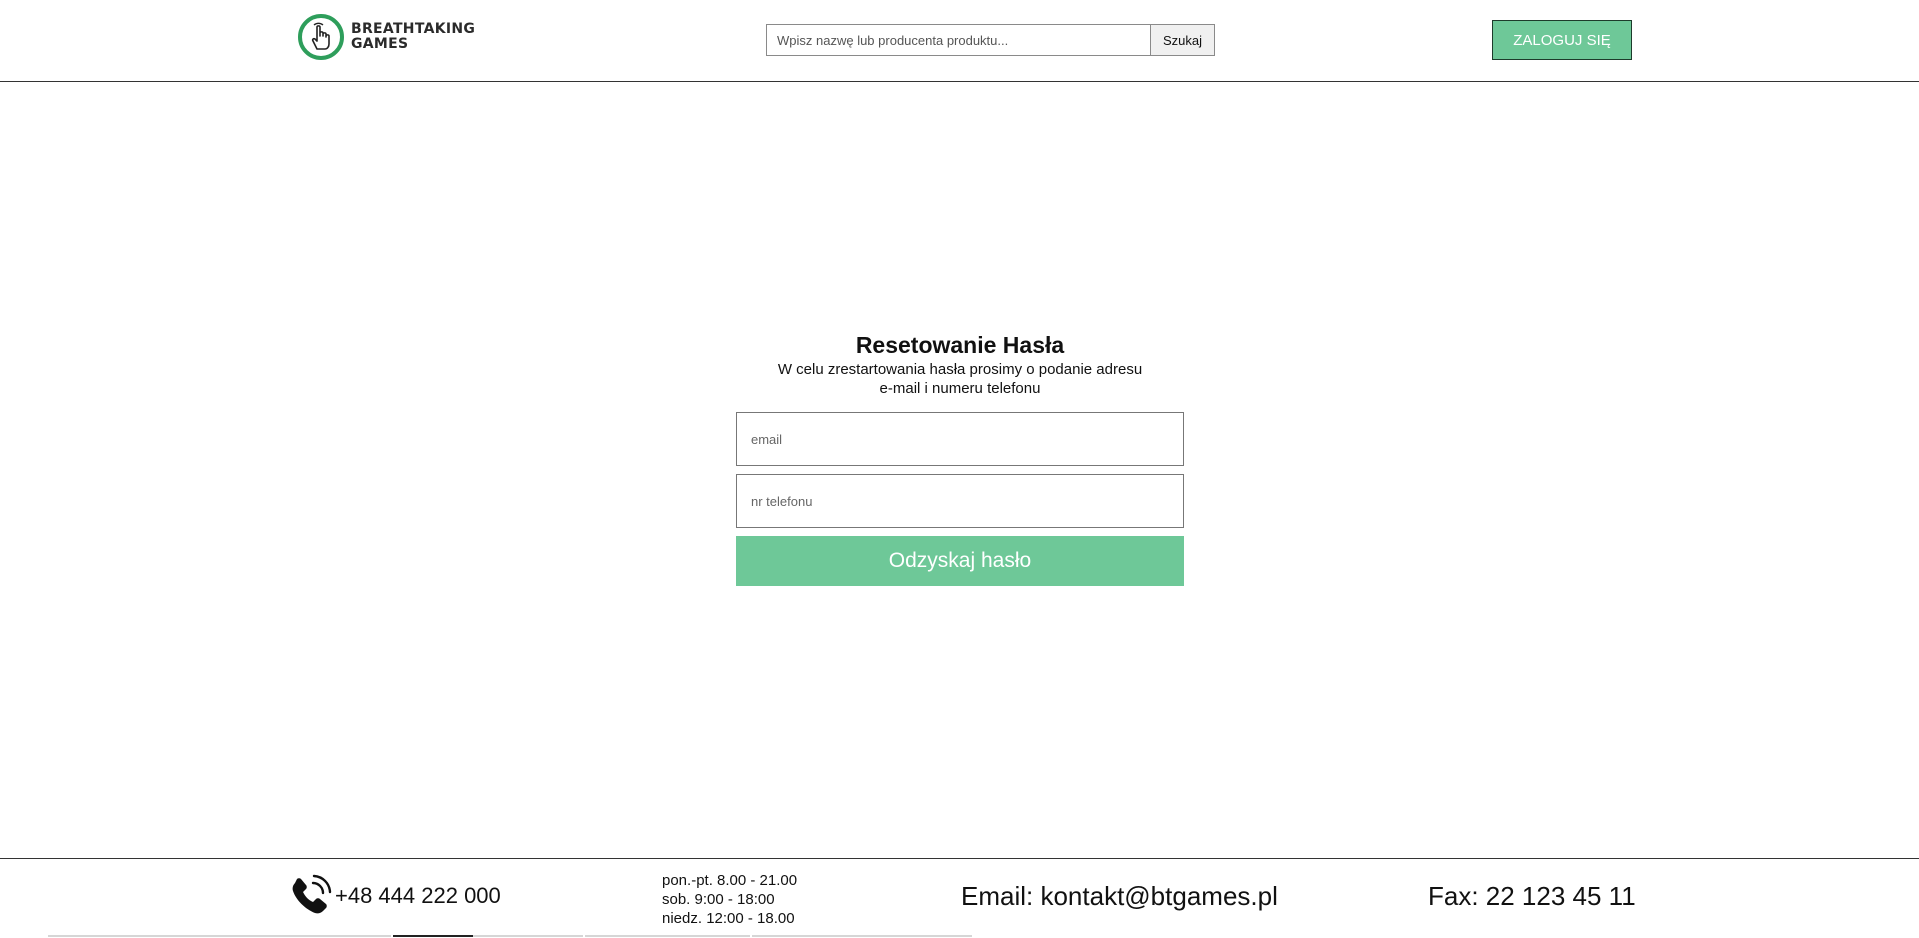 This screenshot has width=1919, height=938. I want to click on logo-line-1: BREATHTAKING, so click(413, 29).